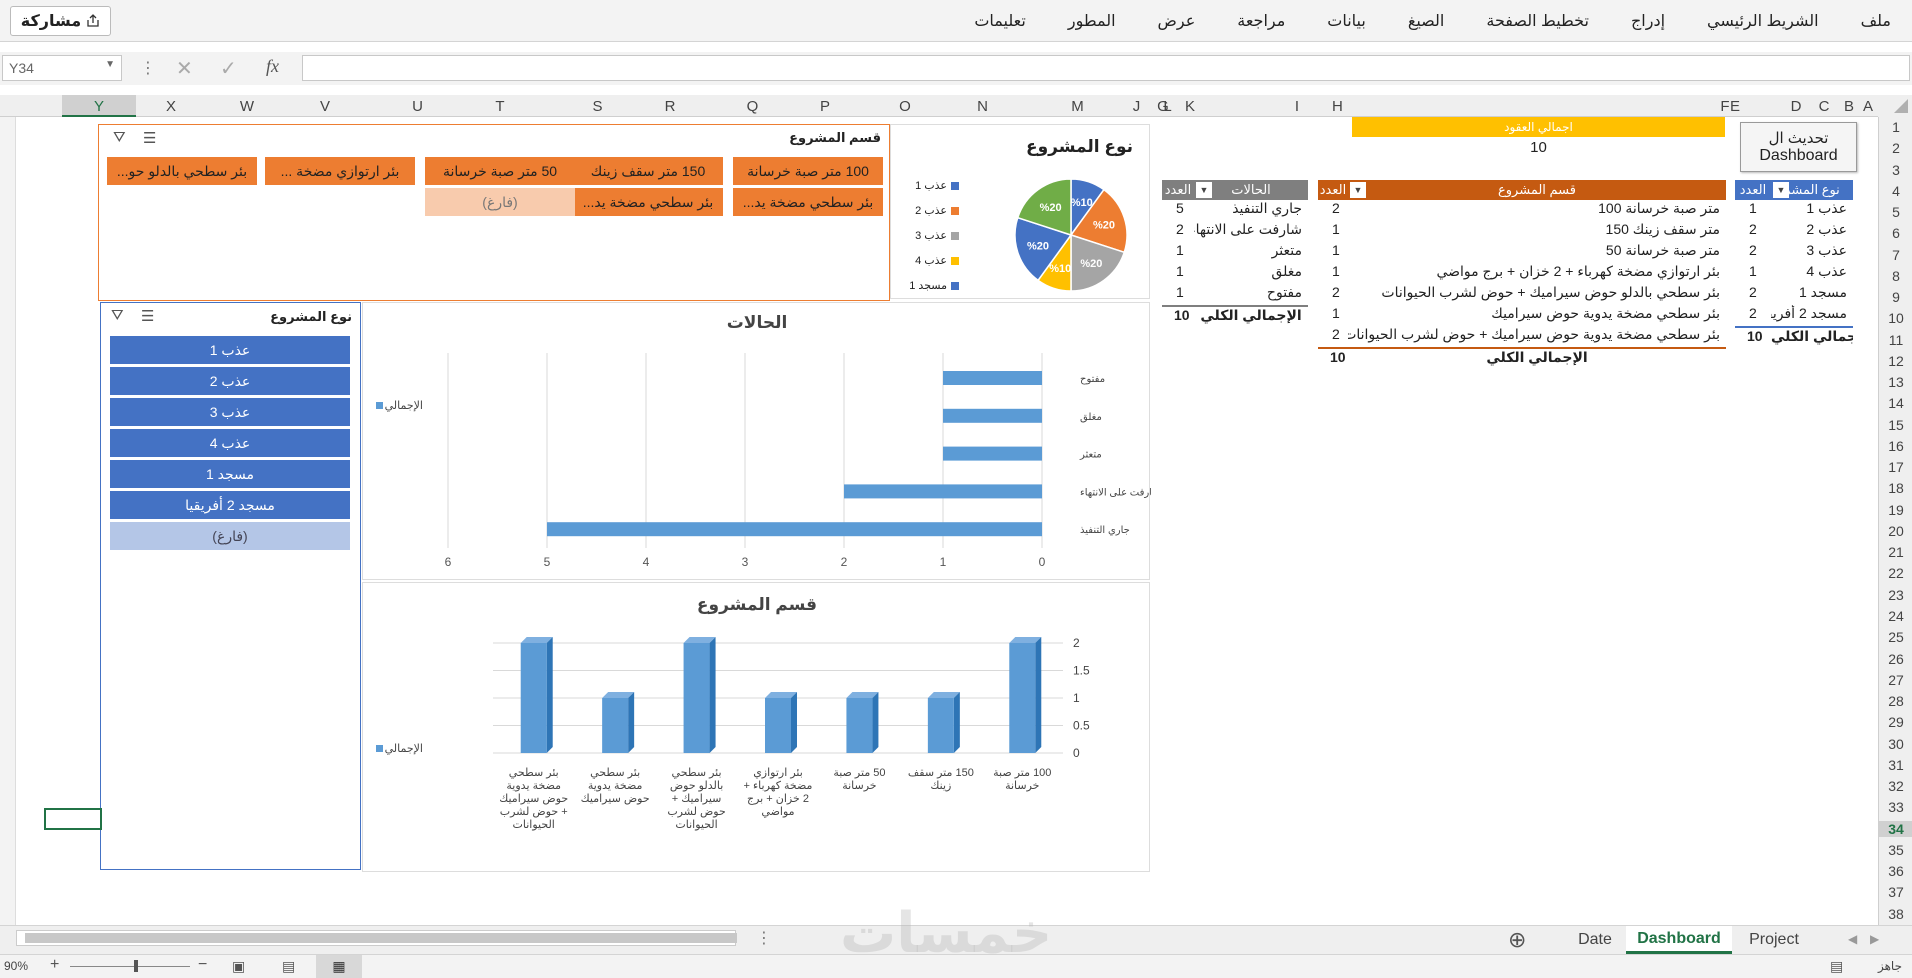 Image resolution: width=1912 pixels, height=978 pixels. Describe the element at coordinates (1895, 680) in the screenshot. I see `row-header: 27` at that location.